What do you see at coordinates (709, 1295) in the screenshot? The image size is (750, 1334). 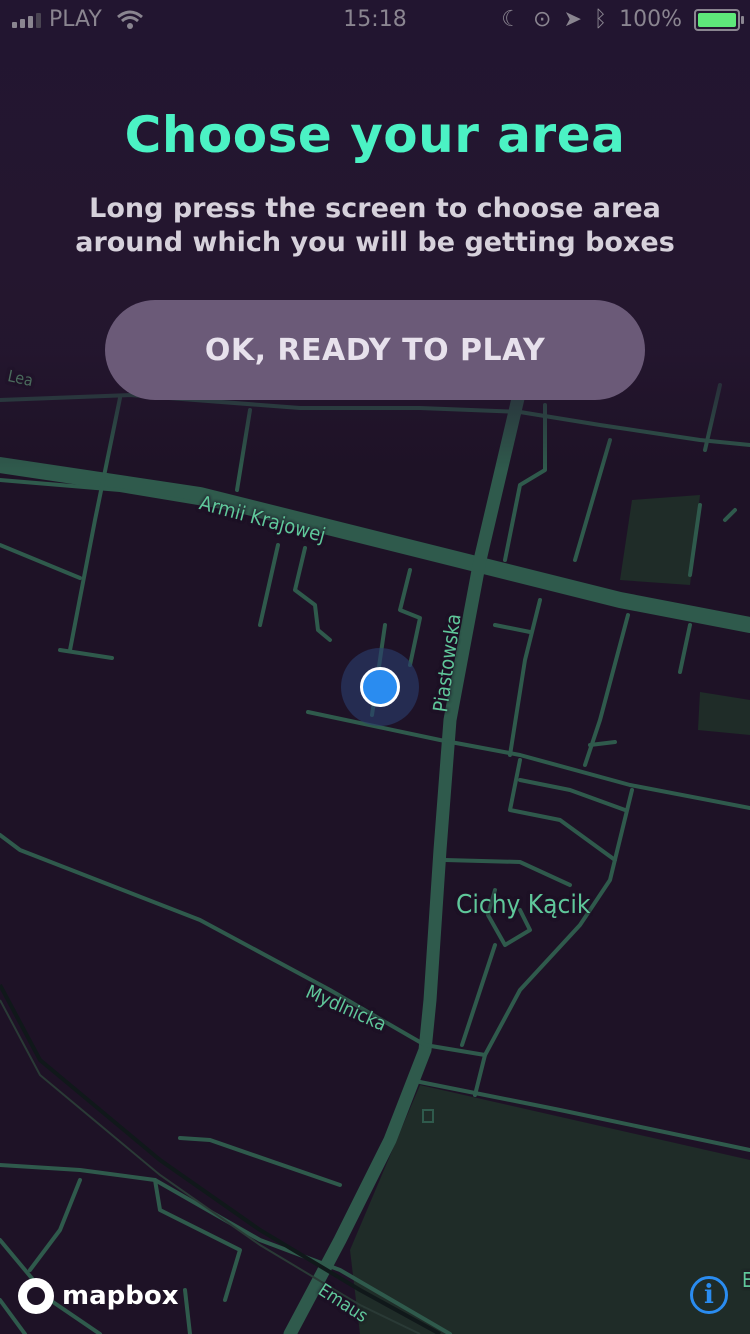 I see `attribution-info-button: i` at bounding box center [709, 1295].